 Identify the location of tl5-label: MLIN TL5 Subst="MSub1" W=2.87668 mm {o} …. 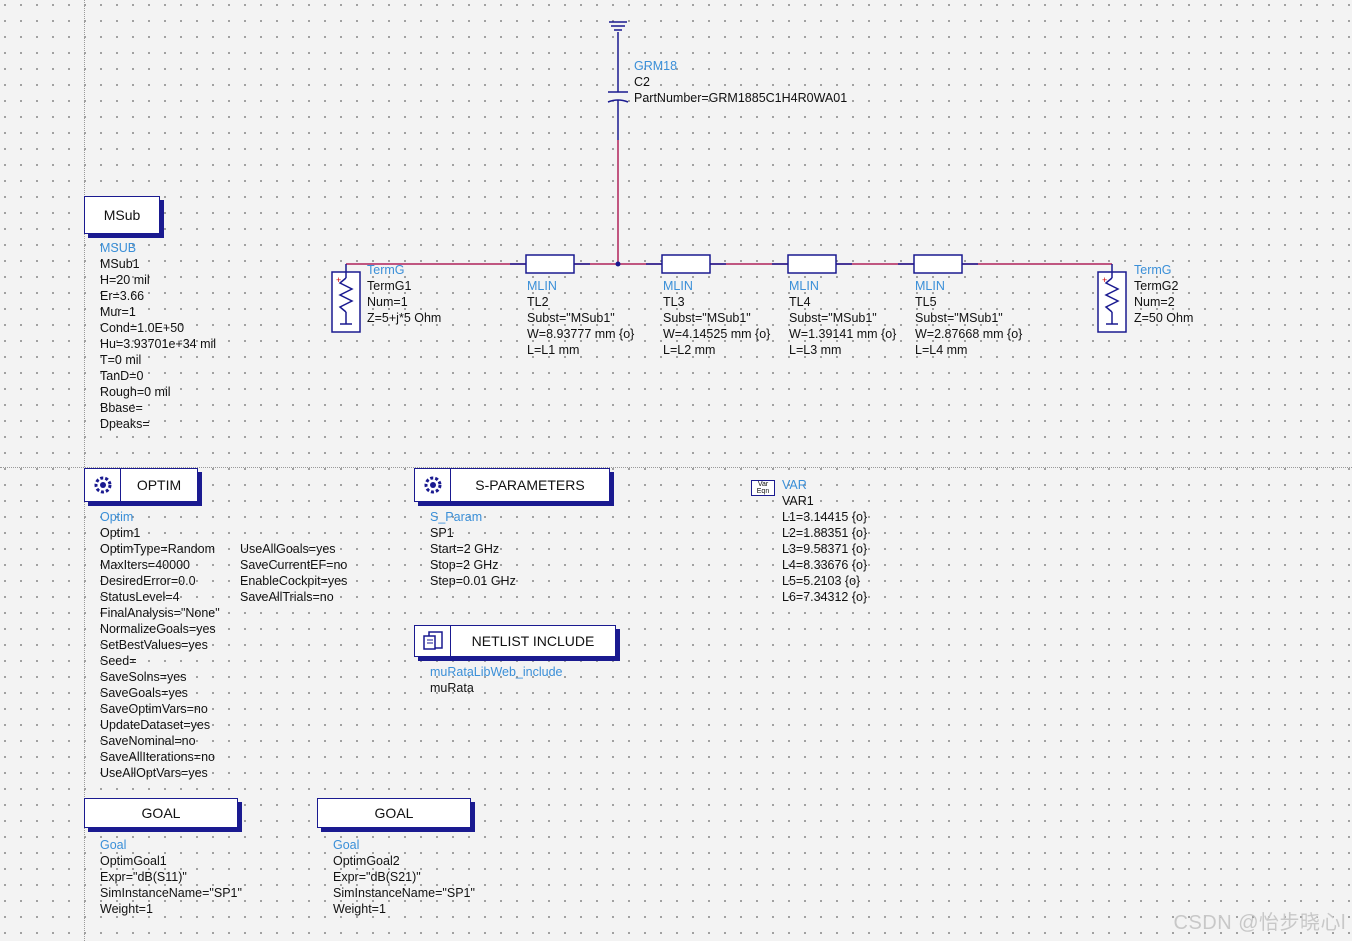
(968, 318).